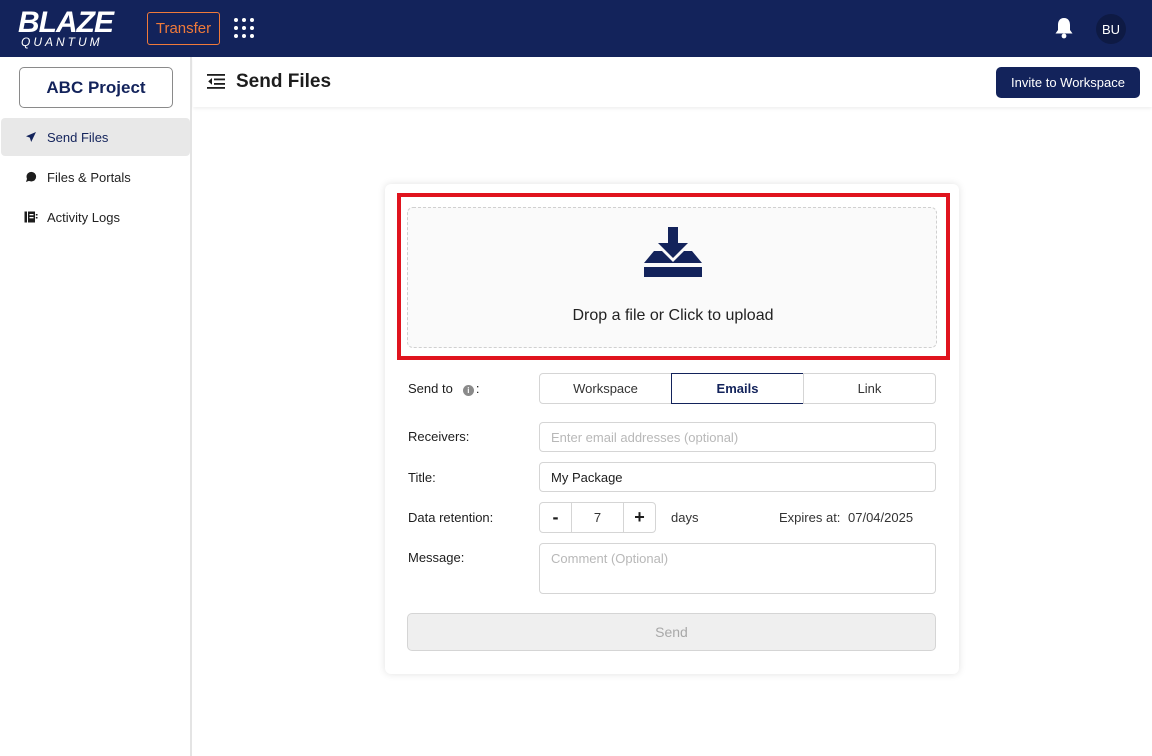 This screenshot has width=1152, height=756. Describe the element at coordinates (881, 517) in the screenshot. I see `expires-value: 07/04/2025` at that location.